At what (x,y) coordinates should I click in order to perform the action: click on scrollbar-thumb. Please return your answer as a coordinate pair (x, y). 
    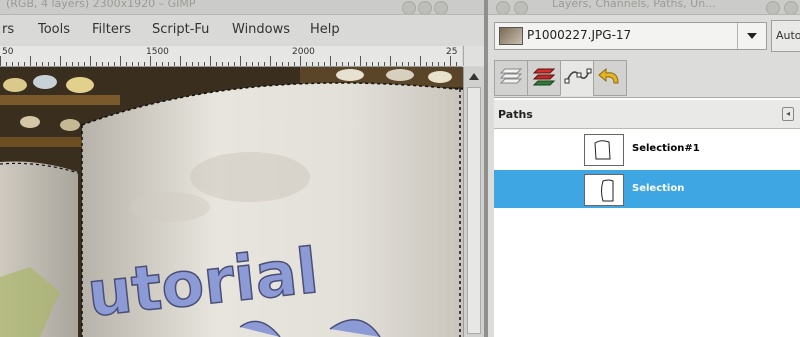
    Looking at the image, I should click on (474, 210).